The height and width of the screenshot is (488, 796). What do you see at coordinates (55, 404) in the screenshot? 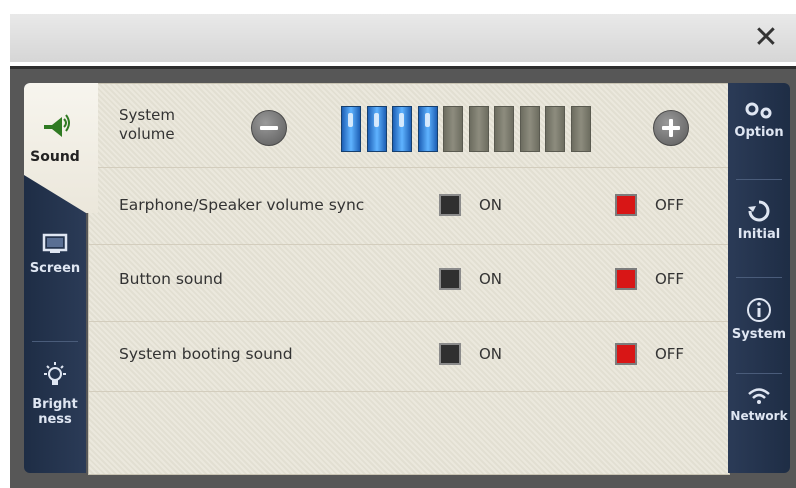
I see `tab-brightness-label-1: Bright` at bounding box center [55, 404].